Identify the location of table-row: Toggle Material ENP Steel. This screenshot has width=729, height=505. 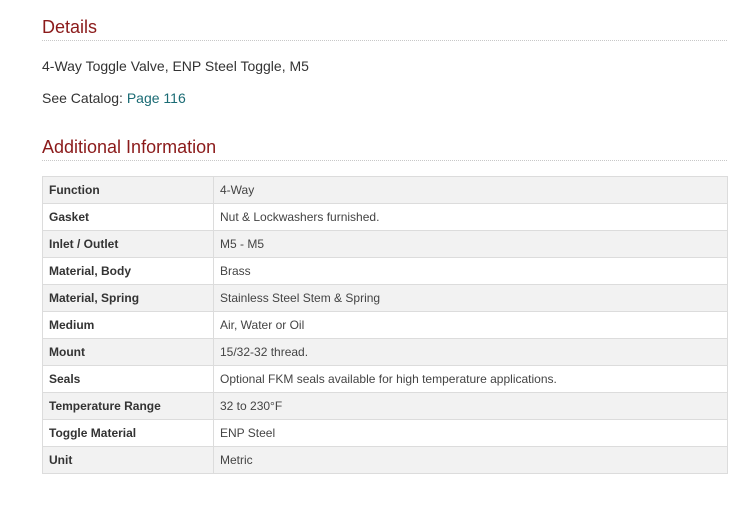
(385, 433).